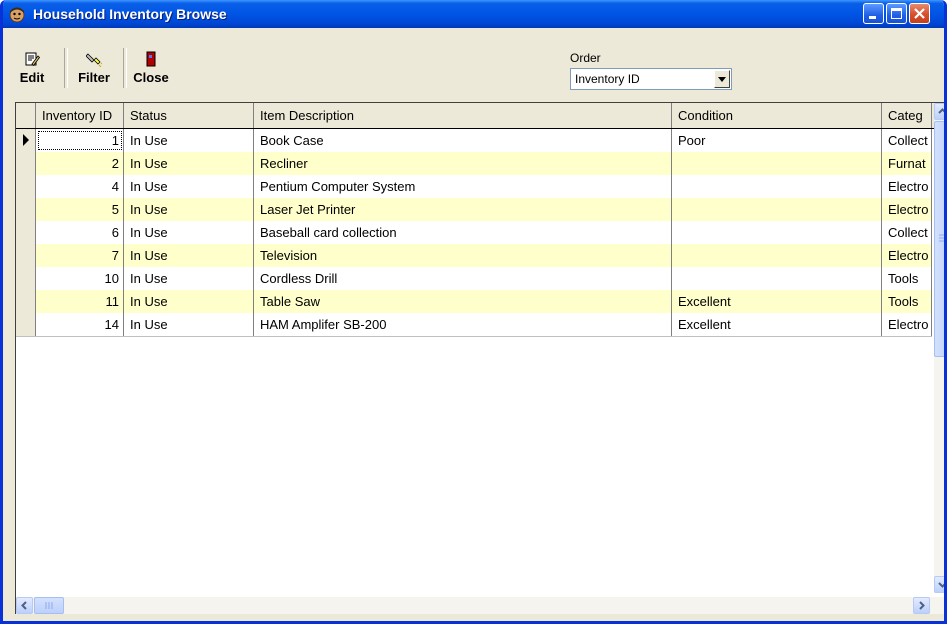  Describe the element at coordinates (80, 209) in the screenshot. I see `cell-inventory-id: 5` at that location.